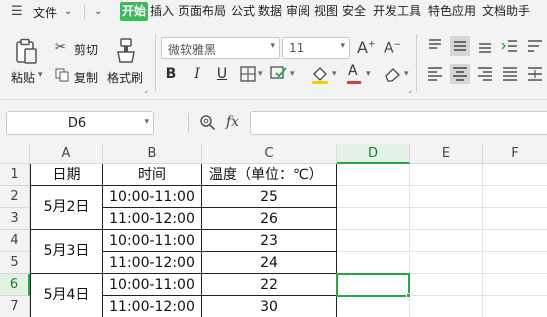 Image resolution: width=547 pixels, height=317 pixels. I want to click on justify-icon, so click(510, 74).